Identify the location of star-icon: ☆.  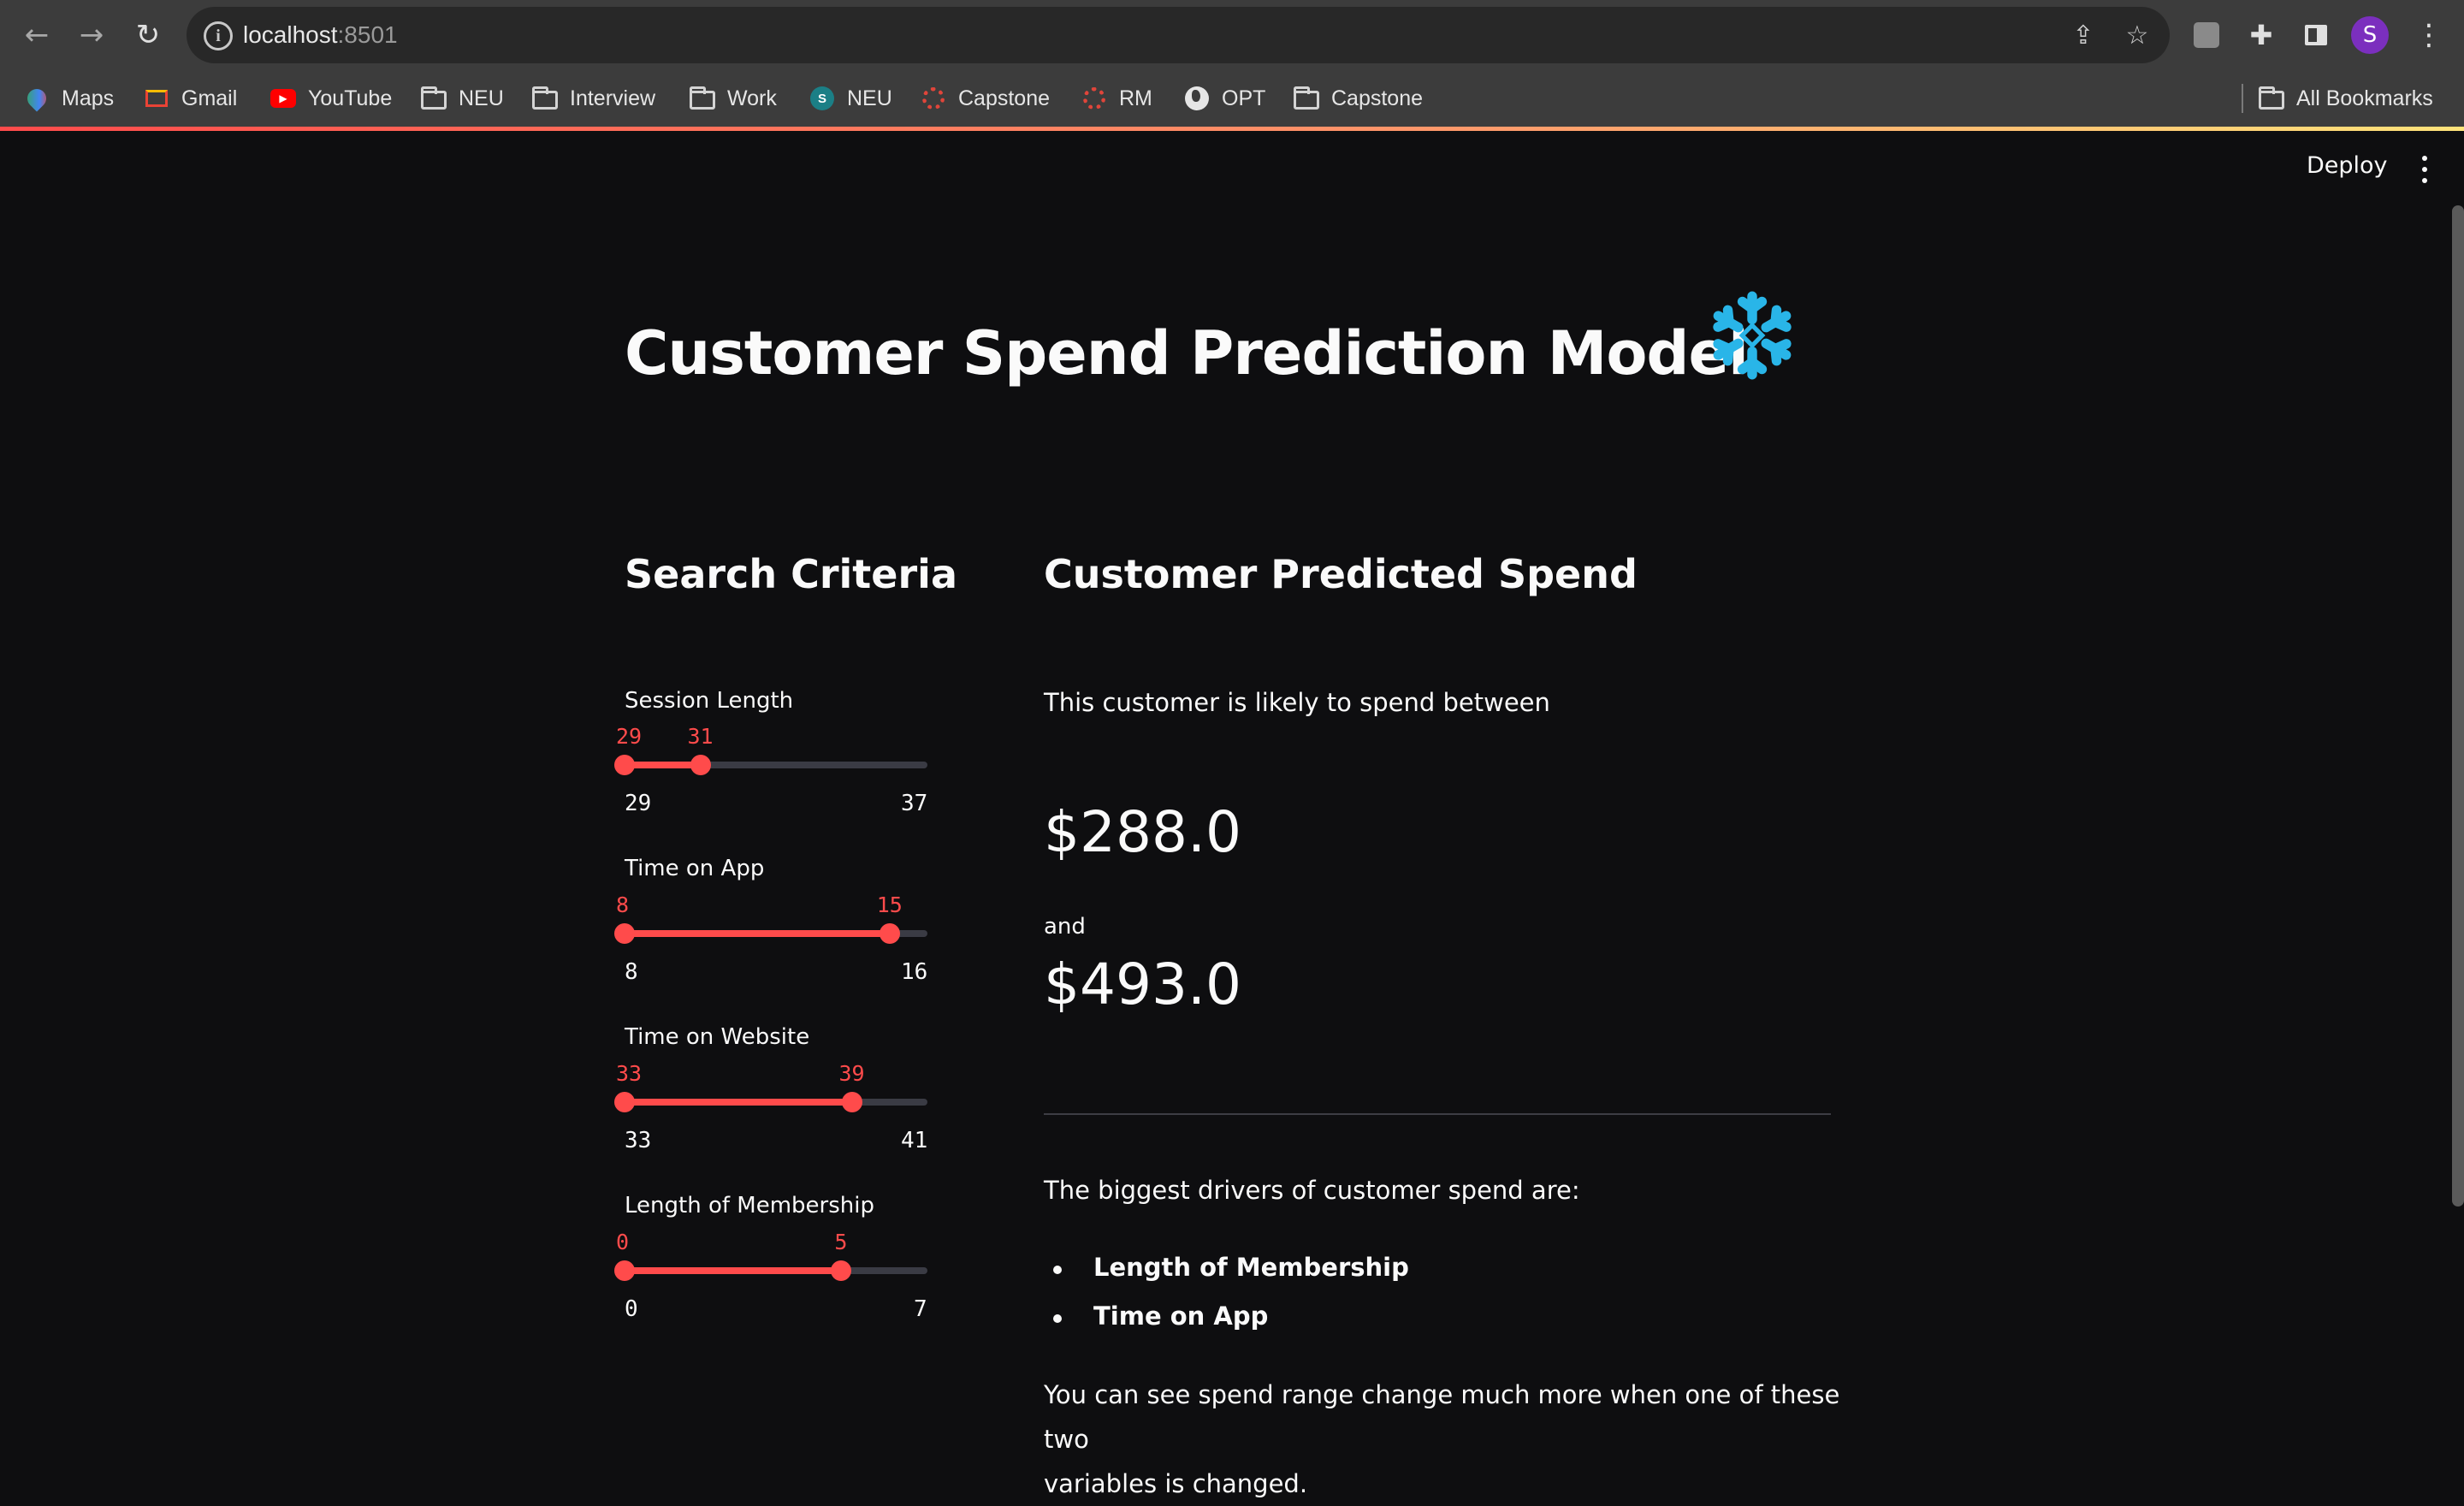
(2137, 35).